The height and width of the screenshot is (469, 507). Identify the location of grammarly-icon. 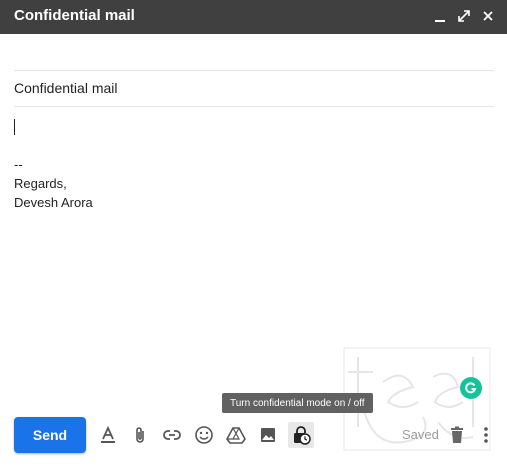
(471, 388).